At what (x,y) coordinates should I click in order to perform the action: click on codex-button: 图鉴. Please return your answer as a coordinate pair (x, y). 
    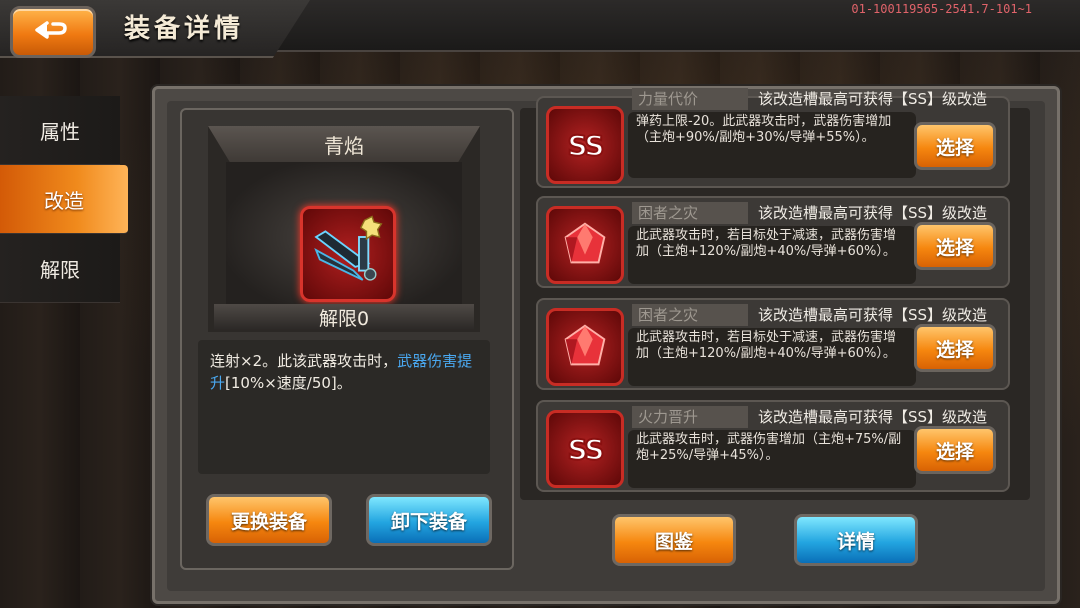
    Looking at the image, I should click on (674, 540).